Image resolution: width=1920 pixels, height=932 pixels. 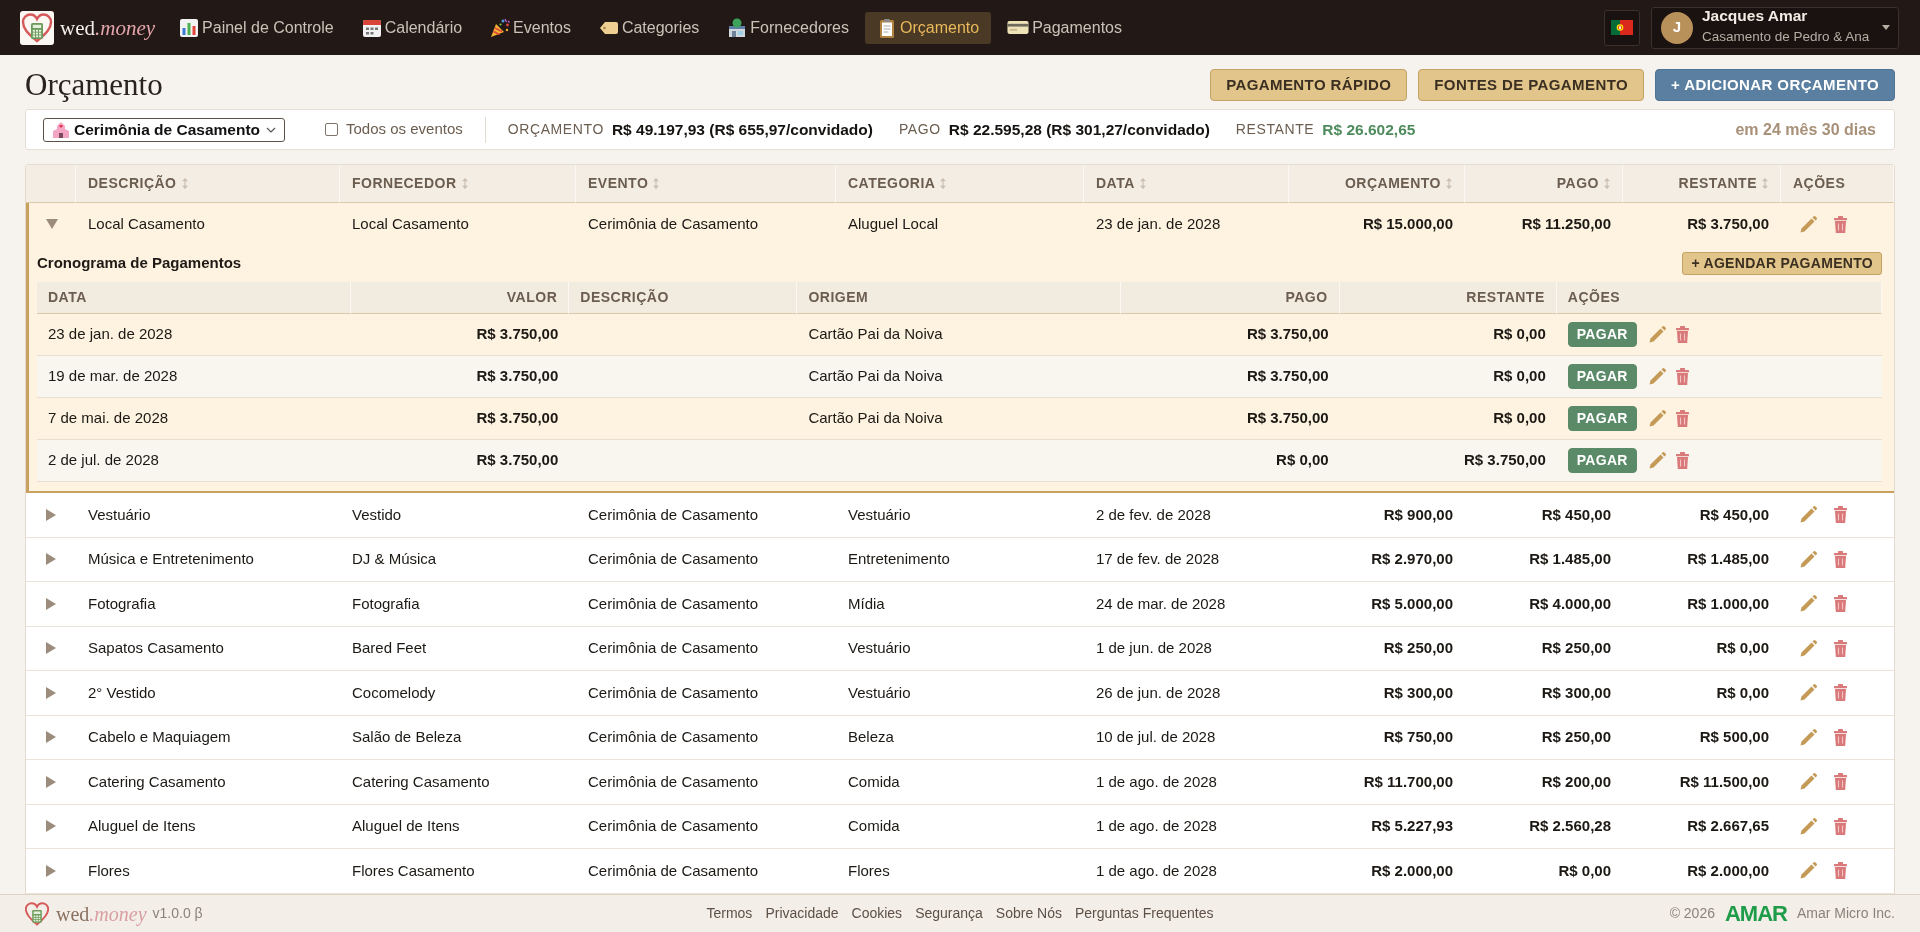 What do you see at coordinates (1622, 27) in the screenshot?
I see `language-button` at bounding box center [1622, 27].